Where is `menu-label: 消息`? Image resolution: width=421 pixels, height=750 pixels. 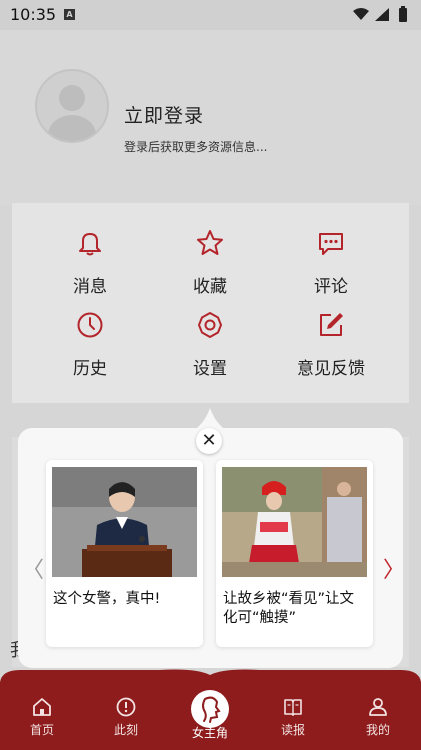 menu-label: 消息 is located at coordinates (90, 287).